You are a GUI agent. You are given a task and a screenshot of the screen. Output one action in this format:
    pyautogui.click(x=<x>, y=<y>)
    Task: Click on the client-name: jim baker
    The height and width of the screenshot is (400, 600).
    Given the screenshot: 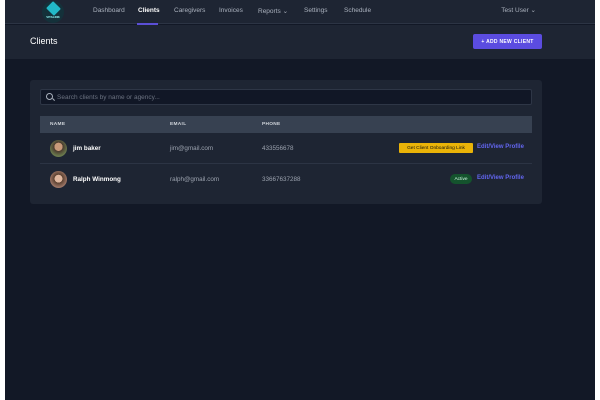 What is the action you would take?
    pyautogui.click(x=87, y=148)
    